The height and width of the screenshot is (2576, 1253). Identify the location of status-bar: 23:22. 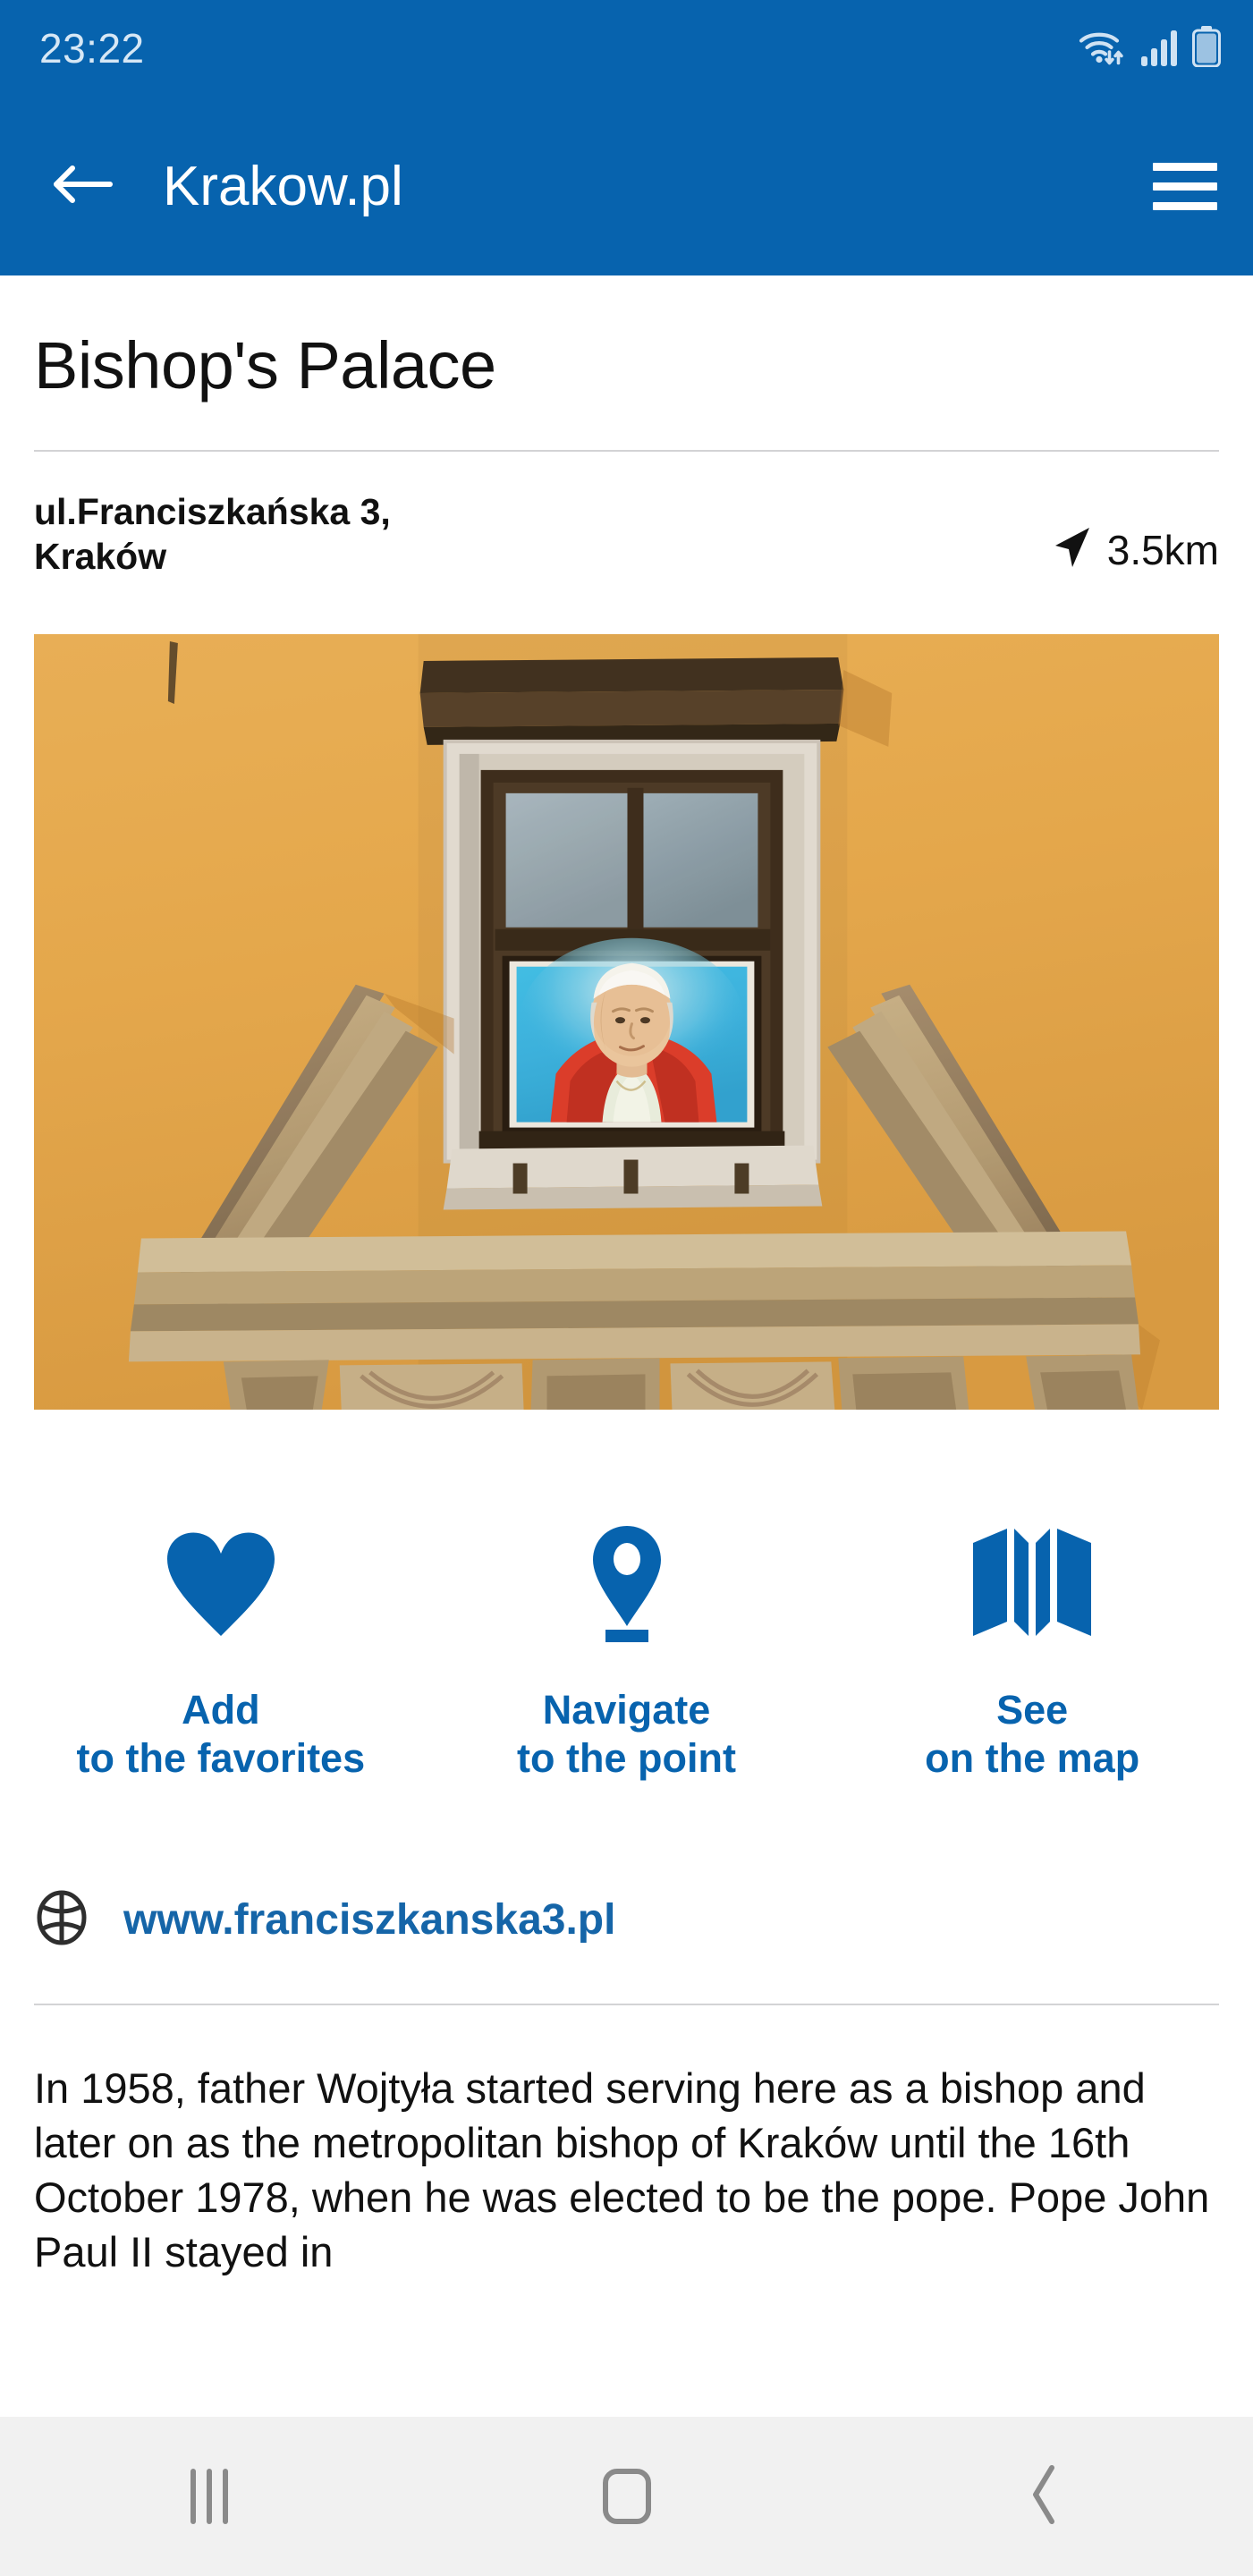
(626, 48).